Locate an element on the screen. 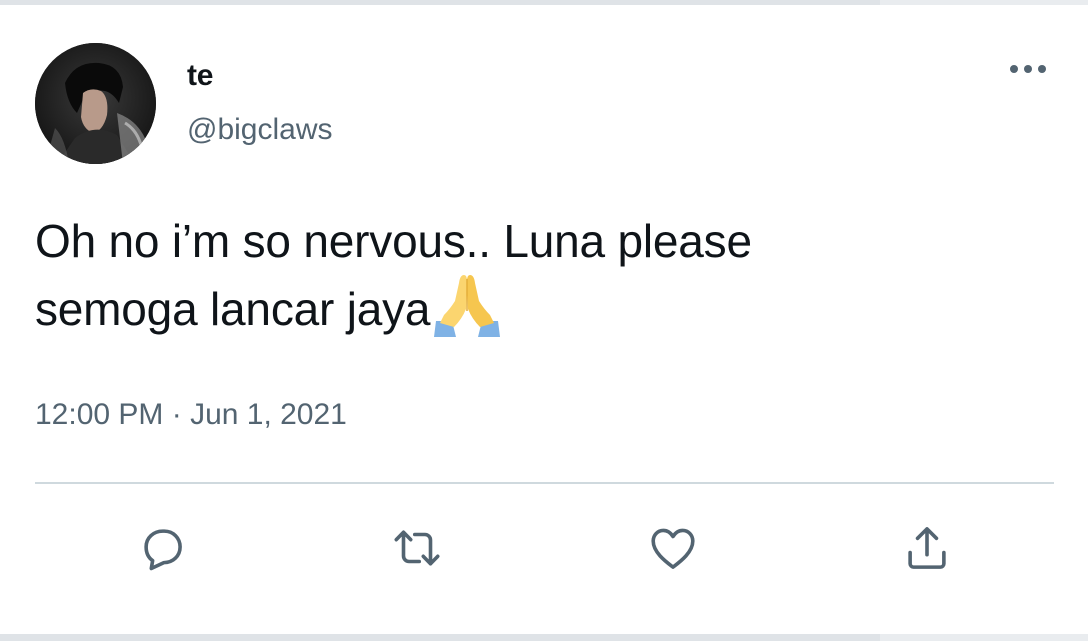  reply-icon is located at coordinates (163, 550).